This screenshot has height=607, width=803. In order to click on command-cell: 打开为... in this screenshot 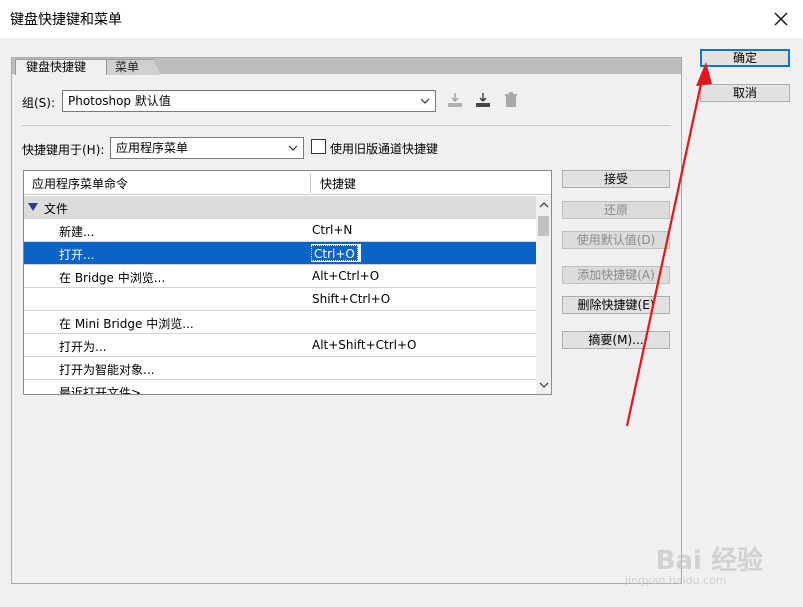, I will do `click(83, 347)`.